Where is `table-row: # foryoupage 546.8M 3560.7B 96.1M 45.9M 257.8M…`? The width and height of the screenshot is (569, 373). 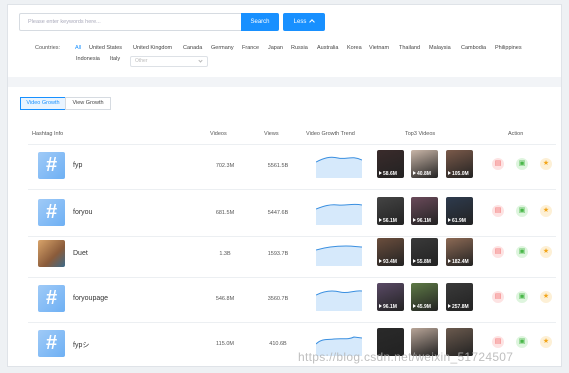
table-row: # foryoupage 546.8M 3560.7B 96.1M 45.9M 257.8M… is located at coordinates (292, 300).